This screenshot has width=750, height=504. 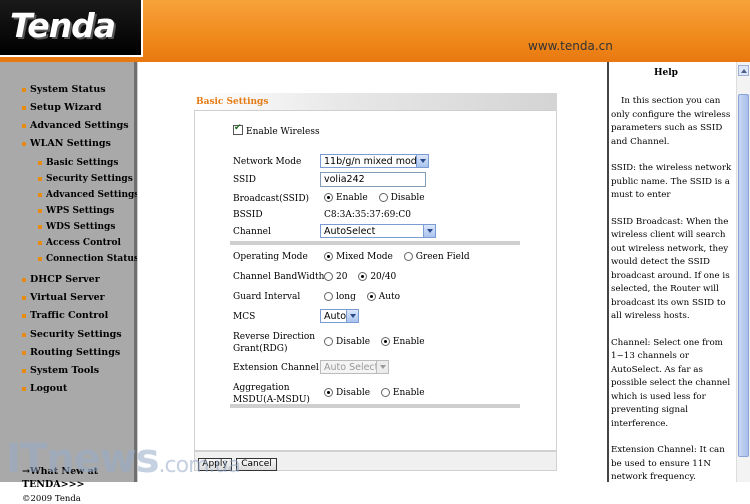 What do you see at coordinates (65, 315) in the screenshot?
I see `sidebar-item-traffic-control: Traffic Control` at bounding box center [65, 315].